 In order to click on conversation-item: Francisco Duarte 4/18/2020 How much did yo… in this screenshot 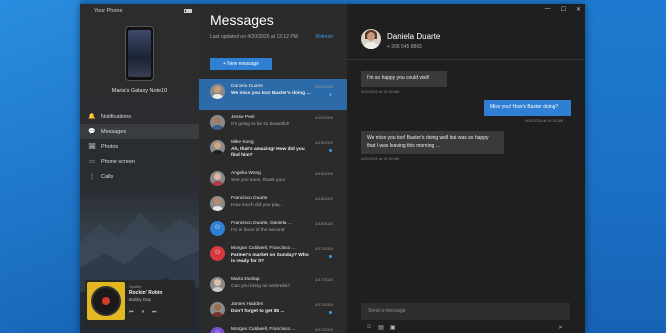, I will do `click(273, 203)`.